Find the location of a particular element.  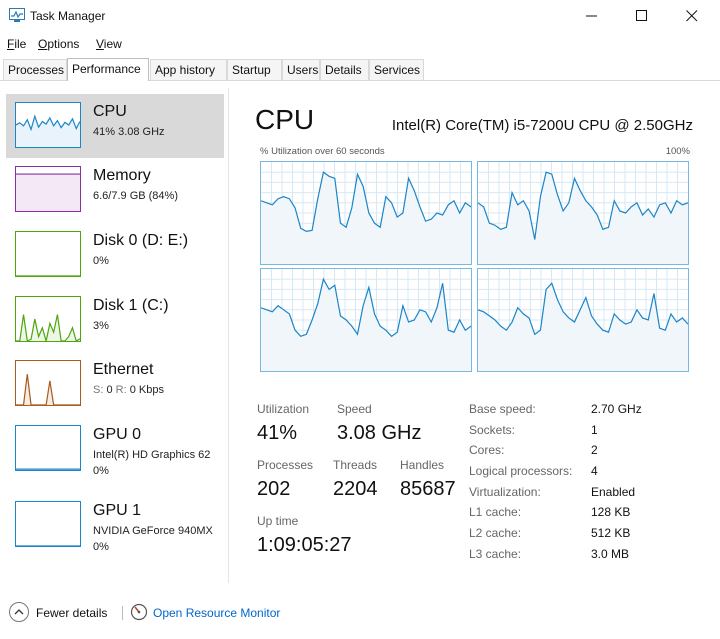

sidebar-item-ethernet: Ethernet S: 0 R: 0 Kbps is located at coordinates (115, 384).